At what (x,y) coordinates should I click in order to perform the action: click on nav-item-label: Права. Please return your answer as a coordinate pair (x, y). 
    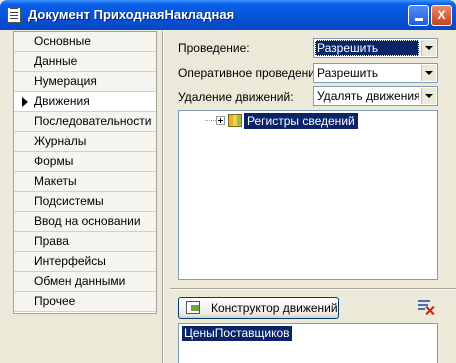
    Looking at the image, I should click on (51, 241).